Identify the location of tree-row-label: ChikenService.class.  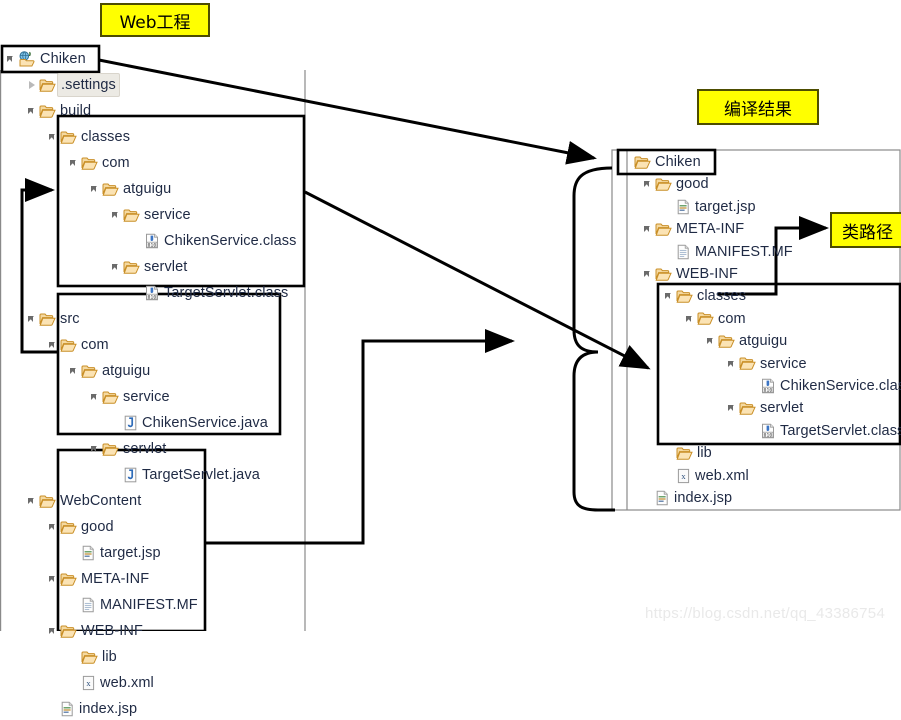
(840, 386).